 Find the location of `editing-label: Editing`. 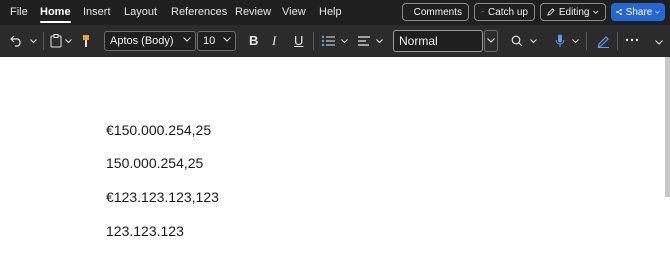

editing-label: Editing is located at coordinates (574, 12).